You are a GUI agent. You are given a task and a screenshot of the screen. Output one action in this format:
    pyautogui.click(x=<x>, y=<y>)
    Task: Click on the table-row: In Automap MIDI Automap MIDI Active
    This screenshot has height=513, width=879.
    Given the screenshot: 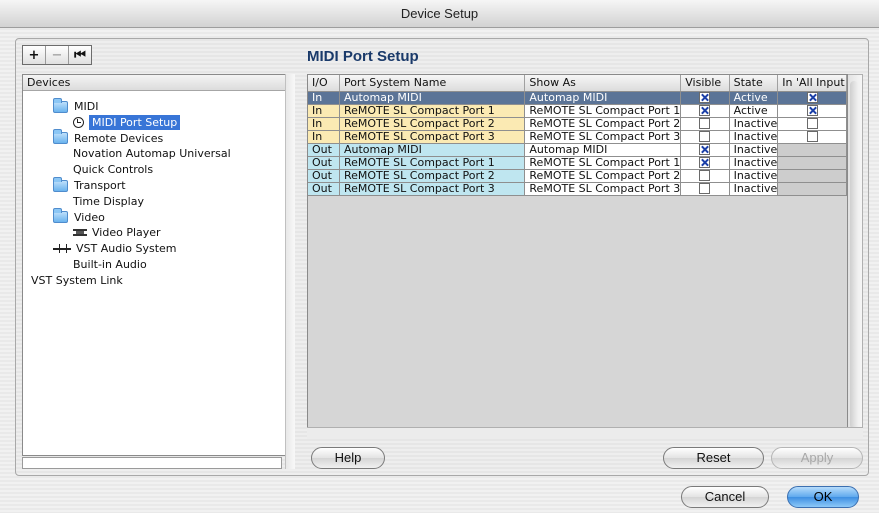 What is the action you would take?
    pyautogui.click(x=577, y=98)
    